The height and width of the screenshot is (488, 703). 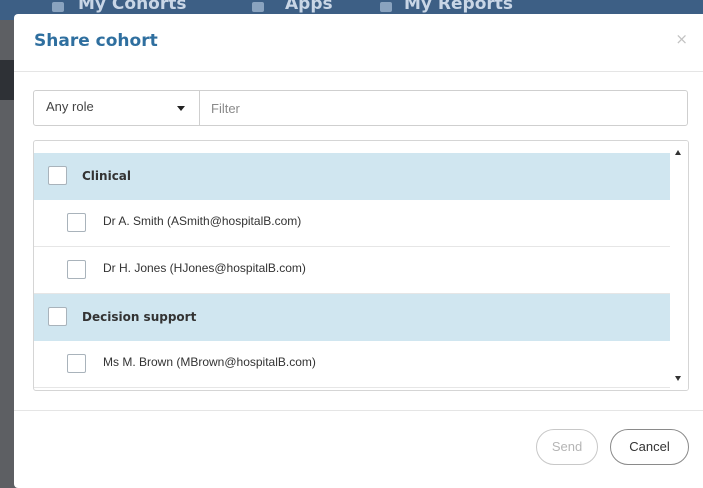 I want to click on user-row: Ms M. Brown (MBrown@hospitalB.com), so click(x=352, y=364).